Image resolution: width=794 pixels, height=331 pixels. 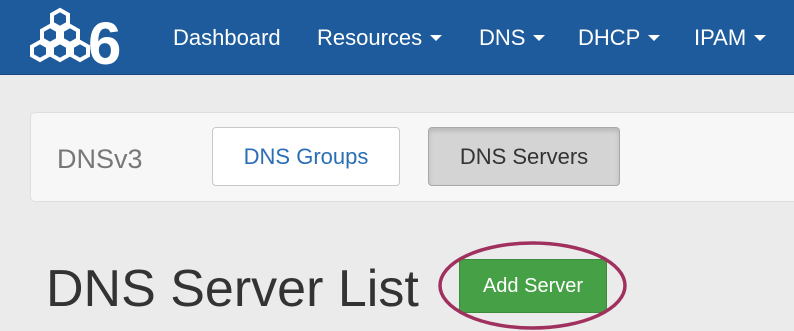 I want to click on nav-dns-dropdown: DNS, so click(x=512, y=38).